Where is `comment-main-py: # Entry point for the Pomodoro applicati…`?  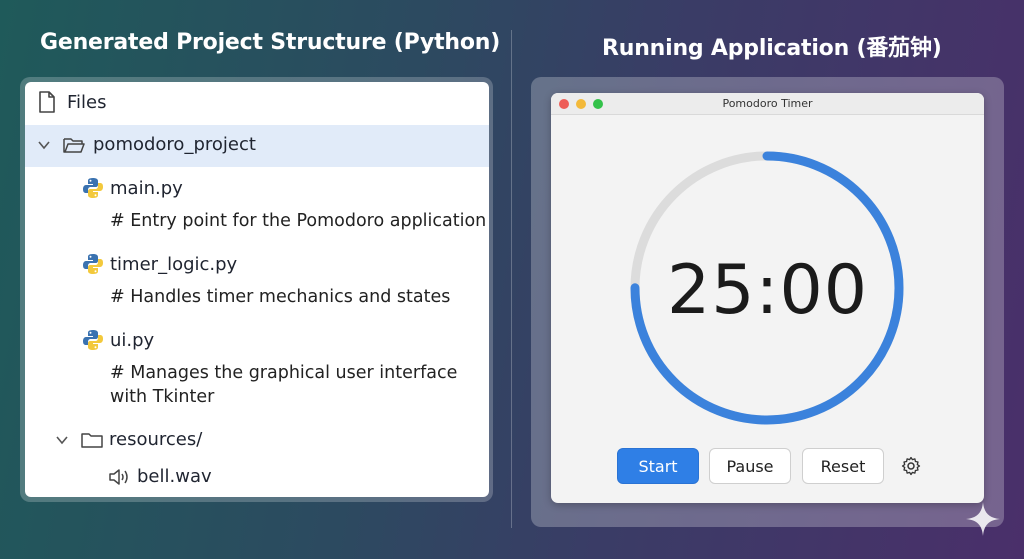 comment-main-py: # Entry point for the Pomodoro applicati… is located at coordinates (298, 221).